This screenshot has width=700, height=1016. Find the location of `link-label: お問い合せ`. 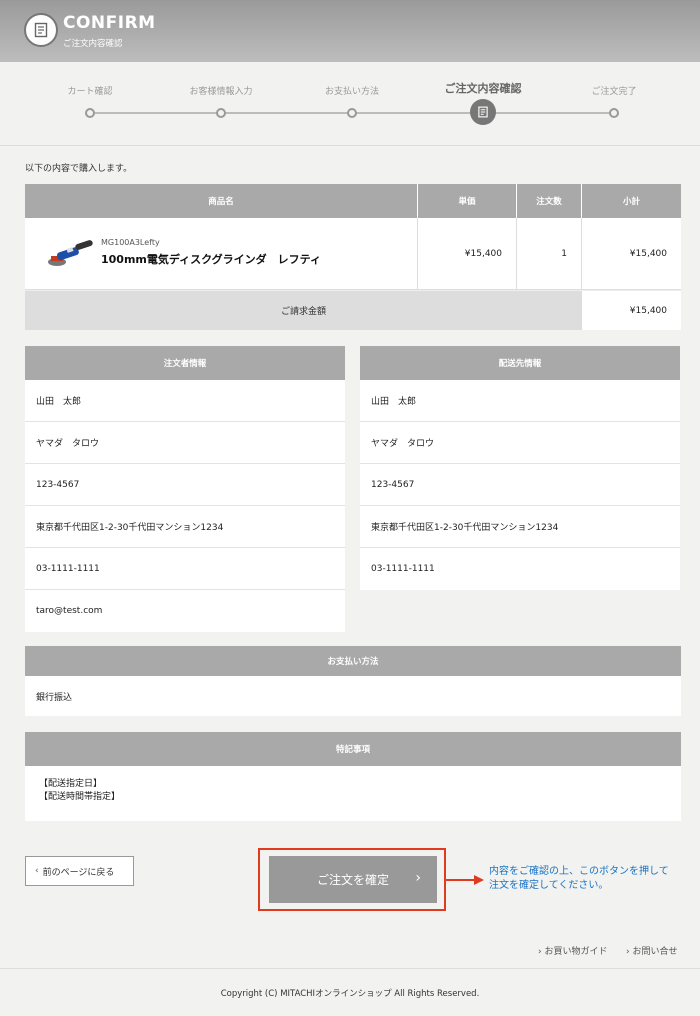

link-label: お問い合せ is located at coordinates (655, 952).